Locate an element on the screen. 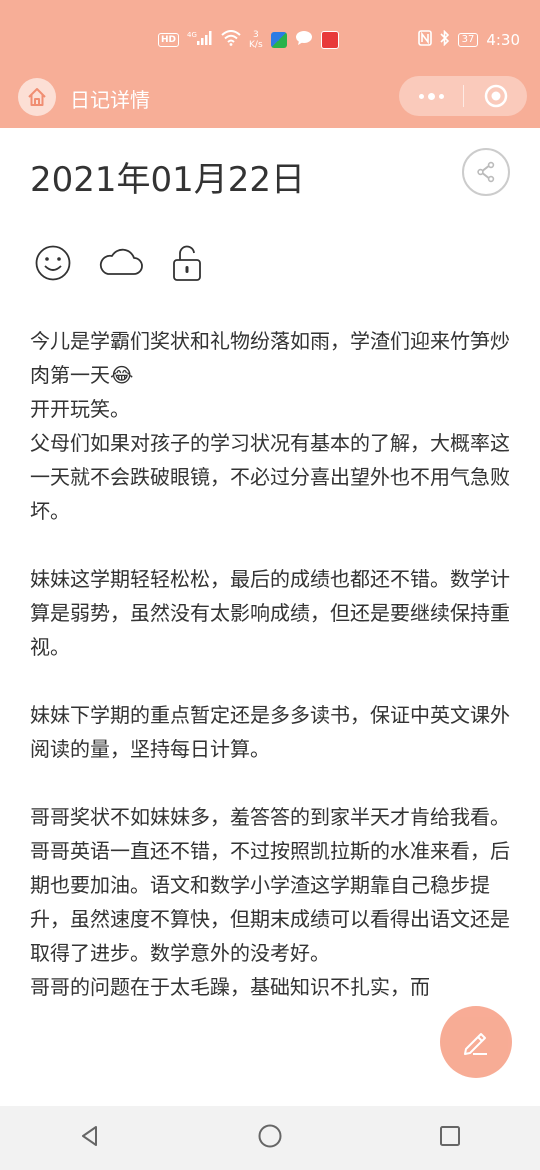  share-icon is located at coordinates (486, 172).